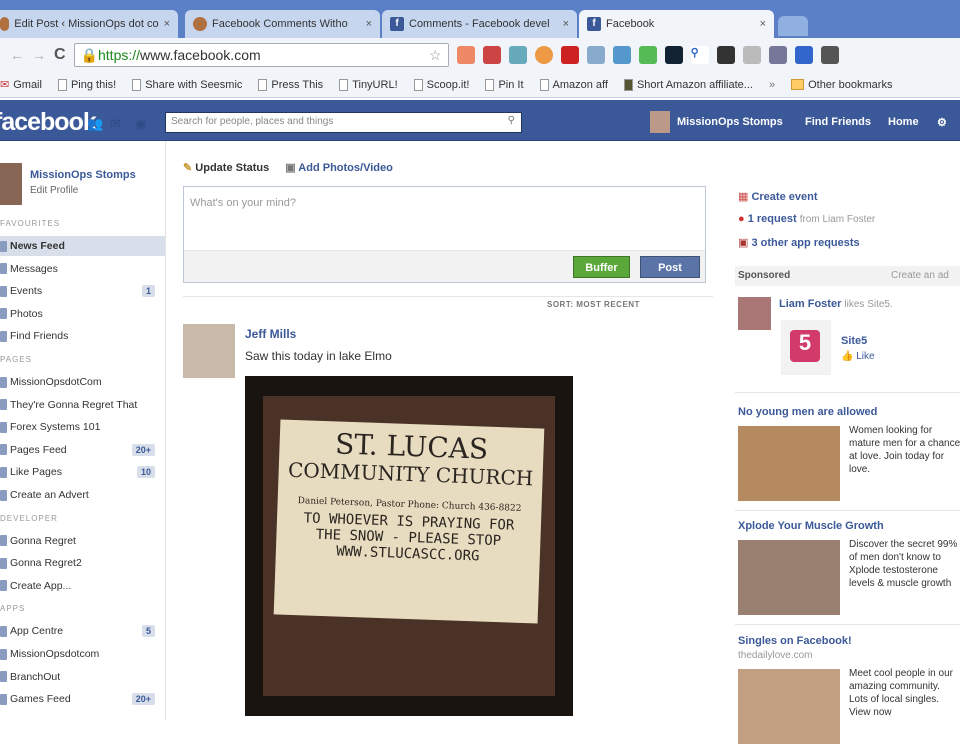 The image size is (960, 744). Describe the element at coordinates (368, 84) in the screenshot. I see `bookmark: TinyURL!` at that location.